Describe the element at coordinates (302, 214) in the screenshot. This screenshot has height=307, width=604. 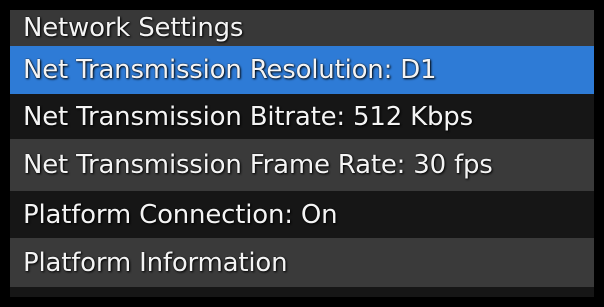
I see `menu-item-platform-connection: Platform Connection: On` at that location.